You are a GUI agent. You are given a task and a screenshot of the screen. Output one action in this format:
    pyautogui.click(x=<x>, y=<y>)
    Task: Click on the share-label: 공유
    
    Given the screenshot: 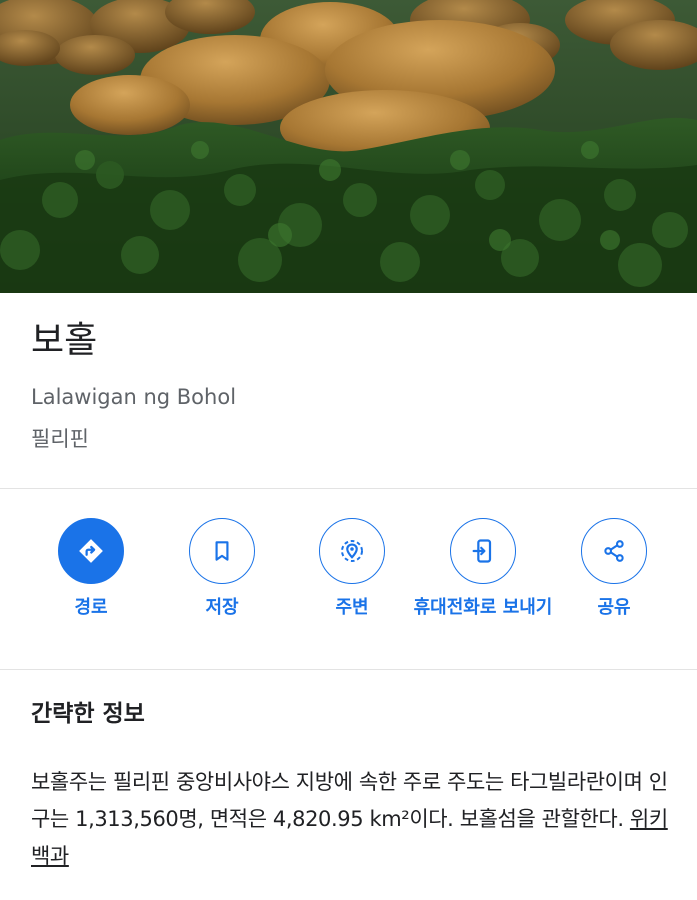 What is the action you would take?
    pyautogui.click(x=614, y=607)
    